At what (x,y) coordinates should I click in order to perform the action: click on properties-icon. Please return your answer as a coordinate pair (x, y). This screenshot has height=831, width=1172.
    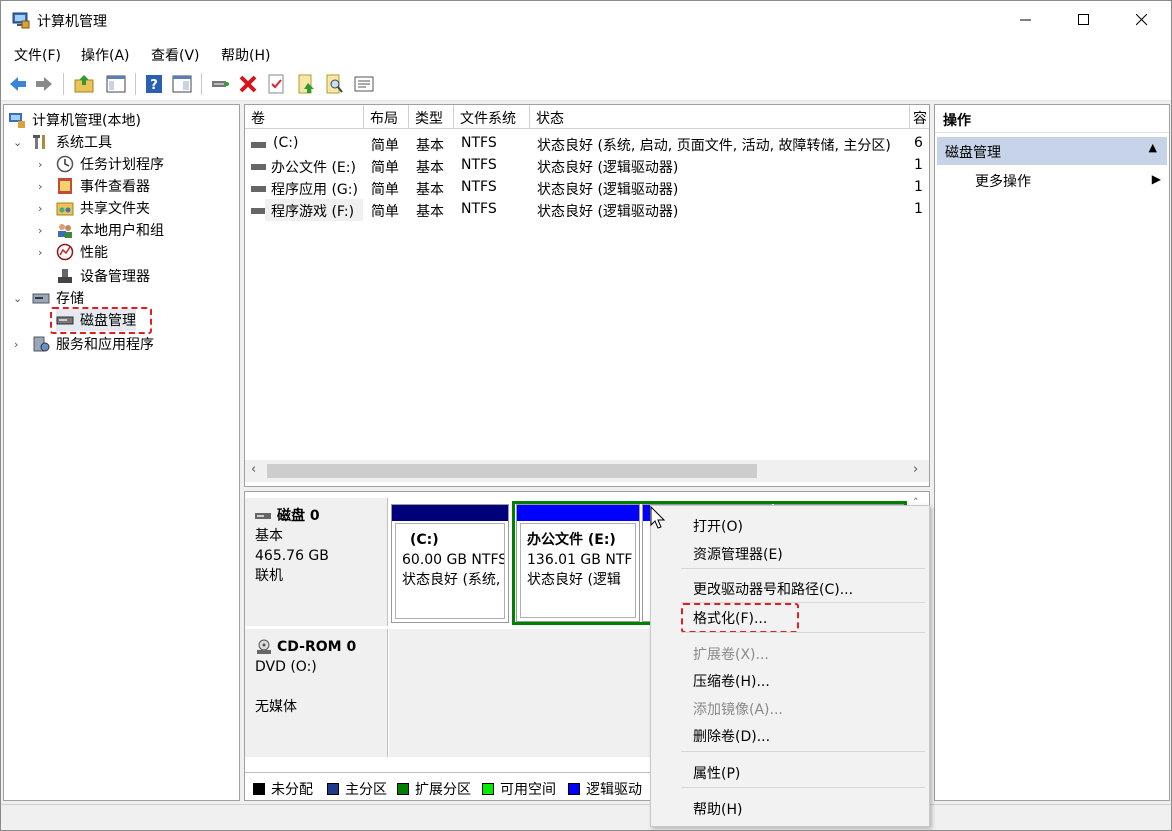
    Looking at the image, I should click on (182, 84).